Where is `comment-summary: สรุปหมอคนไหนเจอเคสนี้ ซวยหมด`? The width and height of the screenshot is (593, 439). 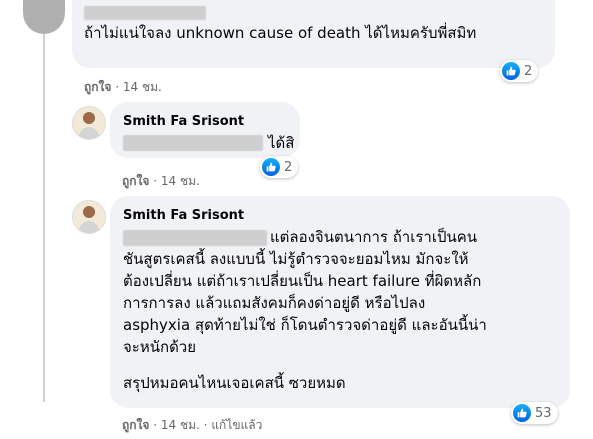
comment-summary: สรุปหมอคนไหนเจอเคสนี้ ซวยหมด is located at coordinates (234, 383).